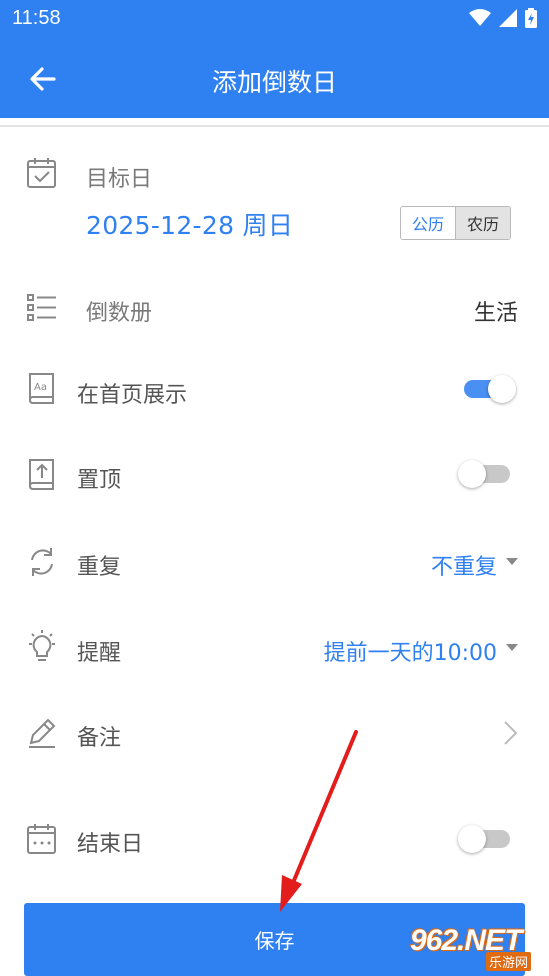 The image size is (549, 976). Describe the element at coordinates (110, 844) in the screenshot. I see `end-date-label: 结束日` at that location.